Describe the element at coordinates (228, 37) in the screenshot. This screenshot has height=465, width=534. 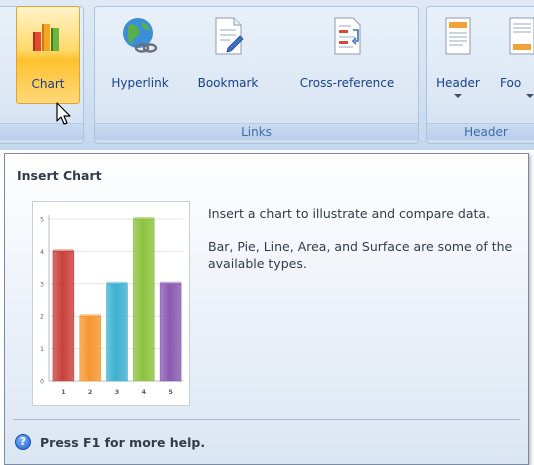
I see `bookmark-icon` at that location.